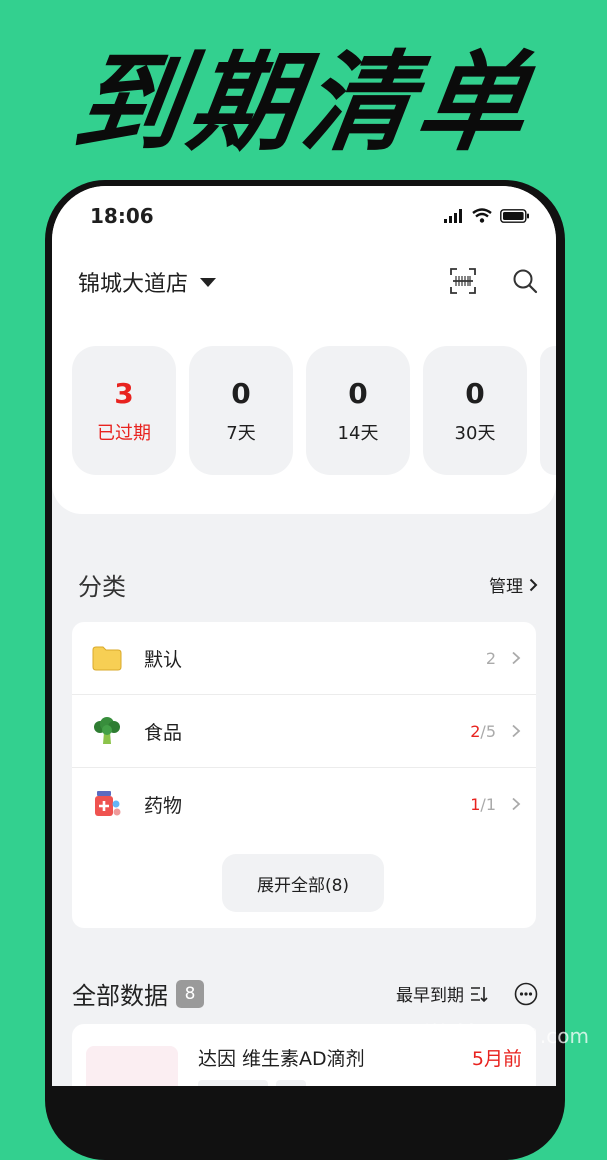  What do you see at coordinates (475, 731) in the screenshot?
I see `count-expired: 2` at bounding box center [475, 731].